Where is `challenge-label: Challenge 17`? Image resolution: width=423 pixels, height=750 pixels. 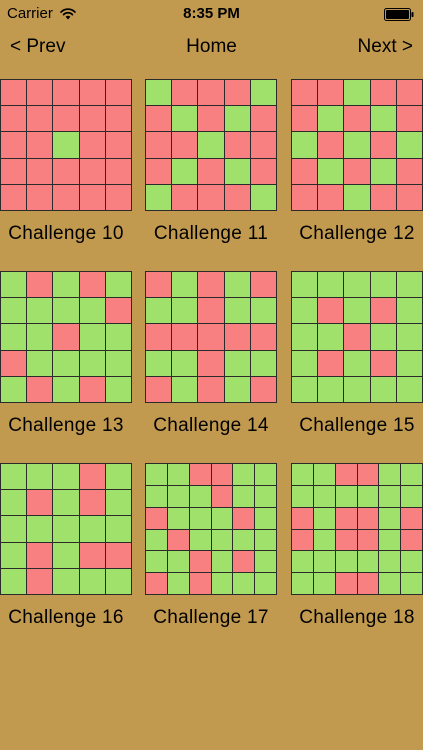 challenge-label: Challenge 17 is located at coordinates (211, 618).